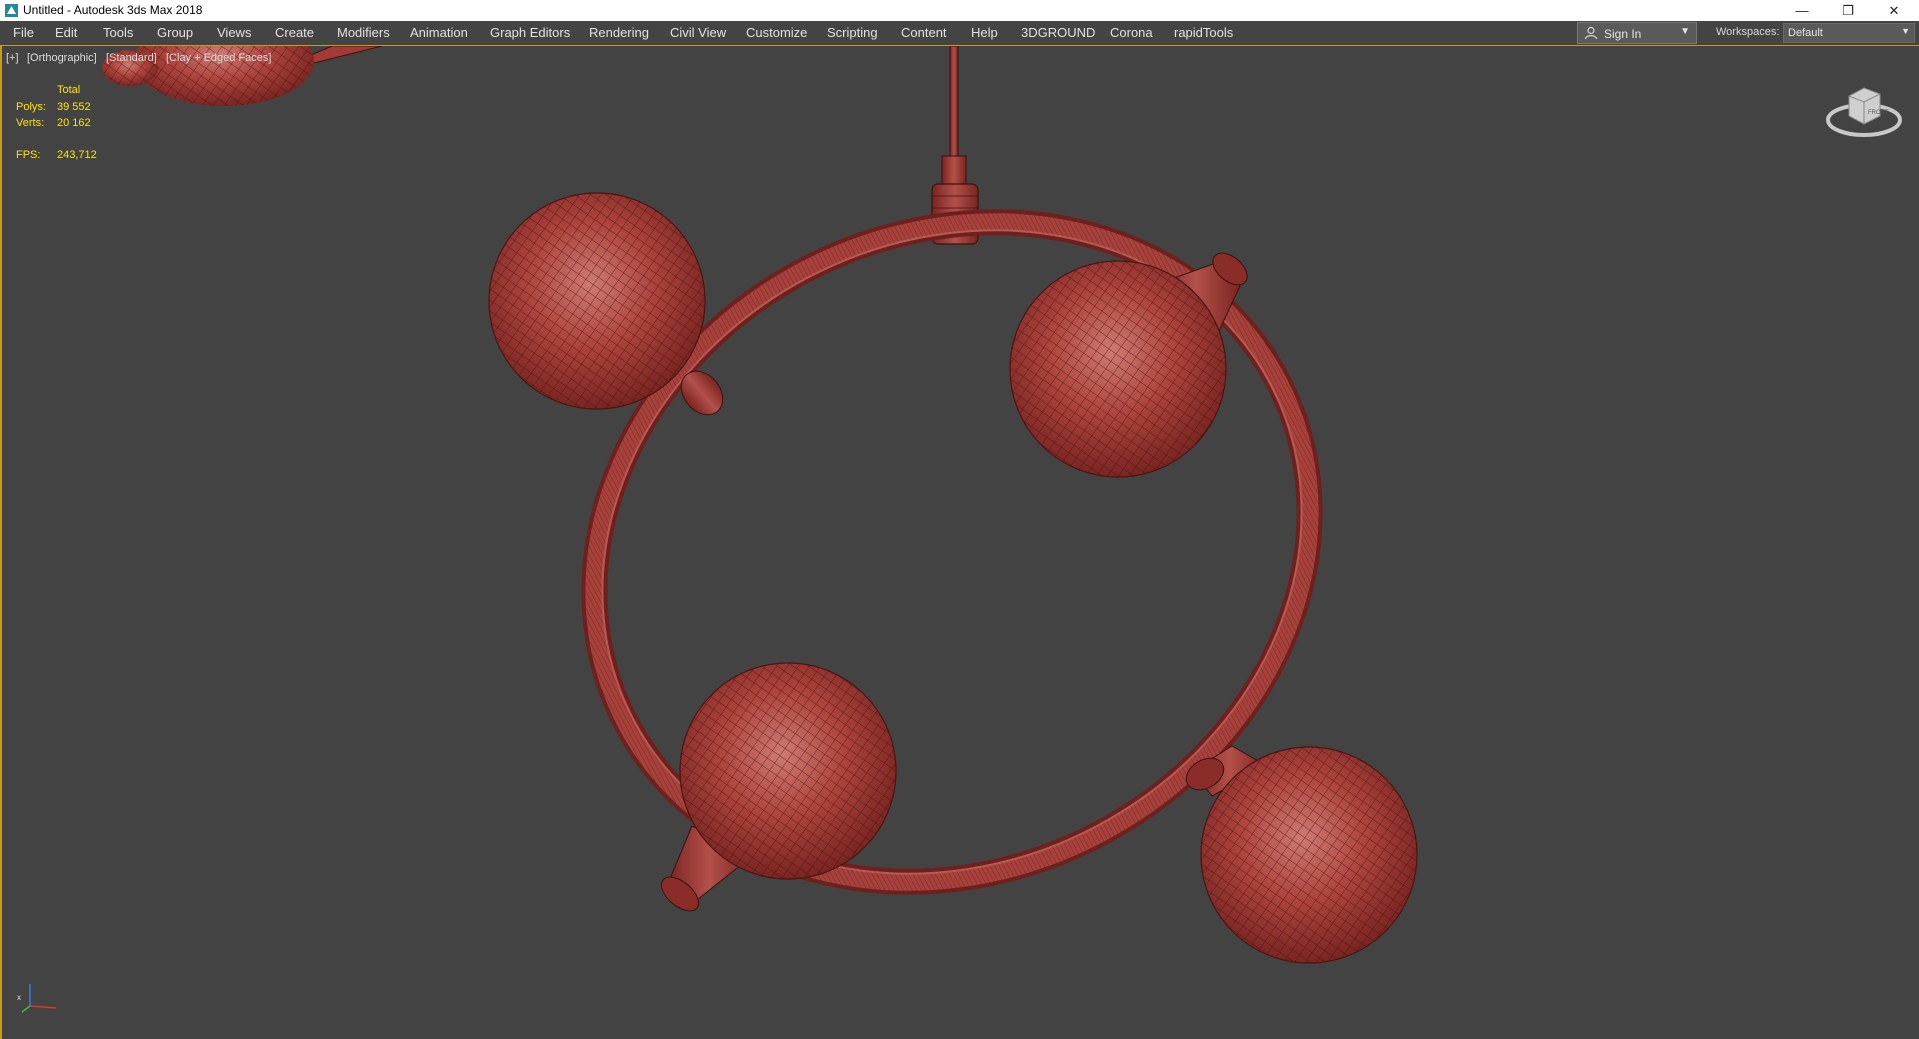 The image size is (1919, 1039). Describe the element at coordinates (924, 33) in the screenshot. I see `menu-content: Content` at that location.